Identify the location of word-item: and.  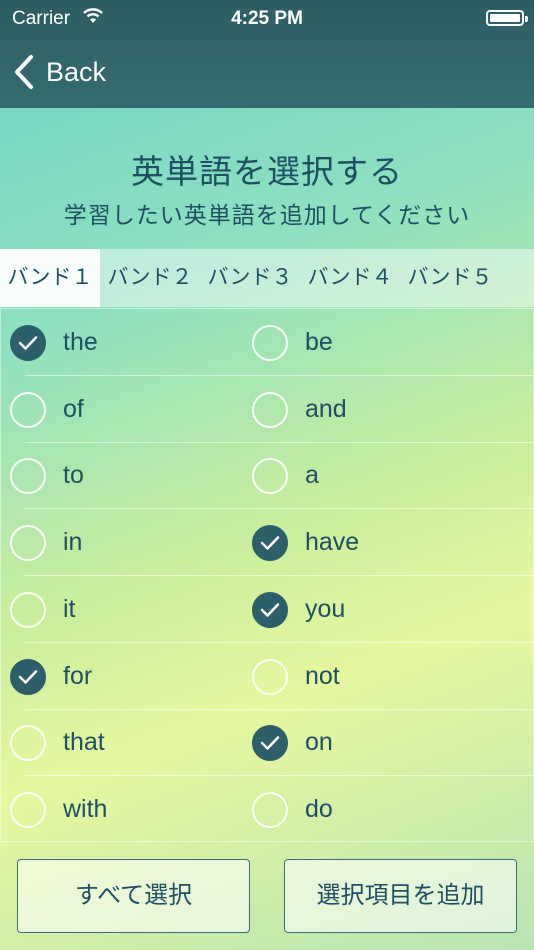
(363, 409).